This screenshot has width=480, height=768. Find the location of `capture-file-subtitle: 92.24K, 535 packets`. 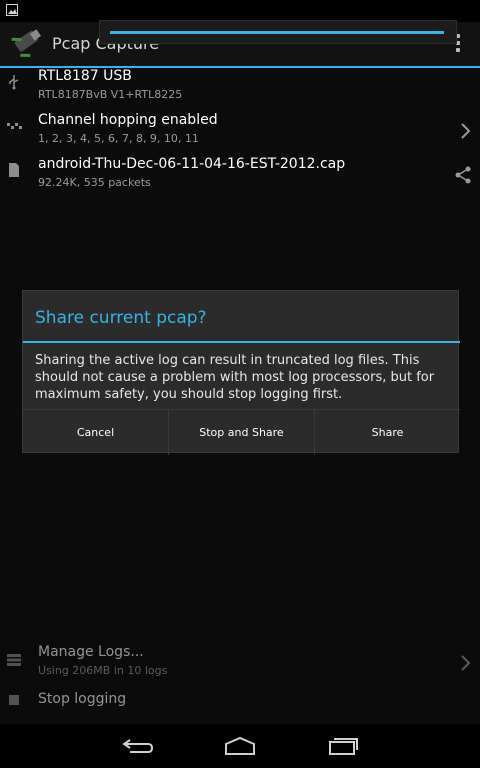

capture-file-subtitle: 92.24K, 535 packets is located at coordinates (94, 182).